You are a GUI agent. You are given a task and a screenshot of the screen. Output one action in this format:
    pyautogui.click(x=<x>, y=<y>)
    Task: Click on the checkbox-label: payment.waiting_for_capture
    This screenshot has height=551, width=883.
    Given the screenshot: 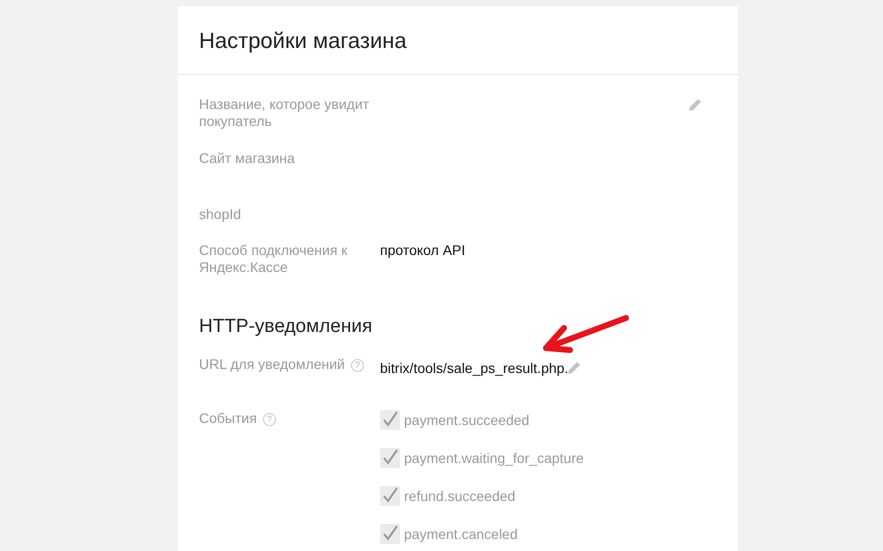 What is the action you would take?
    pyautogui.click(x=494, y=458)
    